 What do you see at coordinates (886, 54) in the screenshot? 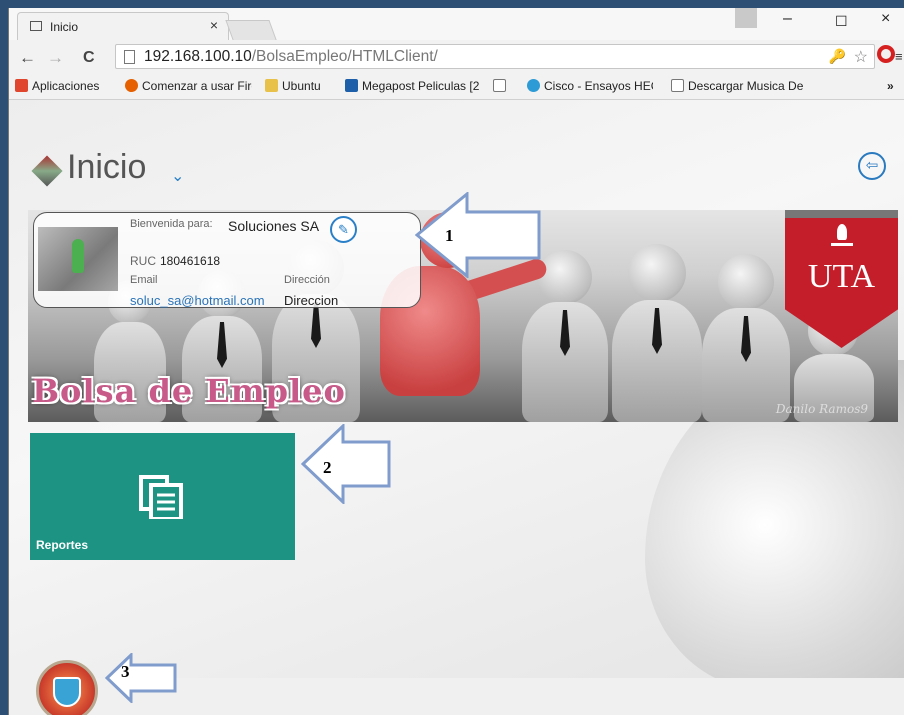
I see `opera-icon` at bounding box center [886, 54].